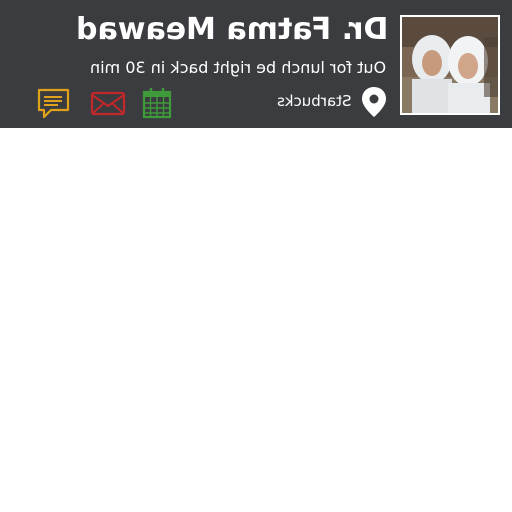 This screenshot has height=512, width=512. What do you see at coordinates (108, 103) in the screenshot?
I see `mail-icon` at bounding box center [108, 103].